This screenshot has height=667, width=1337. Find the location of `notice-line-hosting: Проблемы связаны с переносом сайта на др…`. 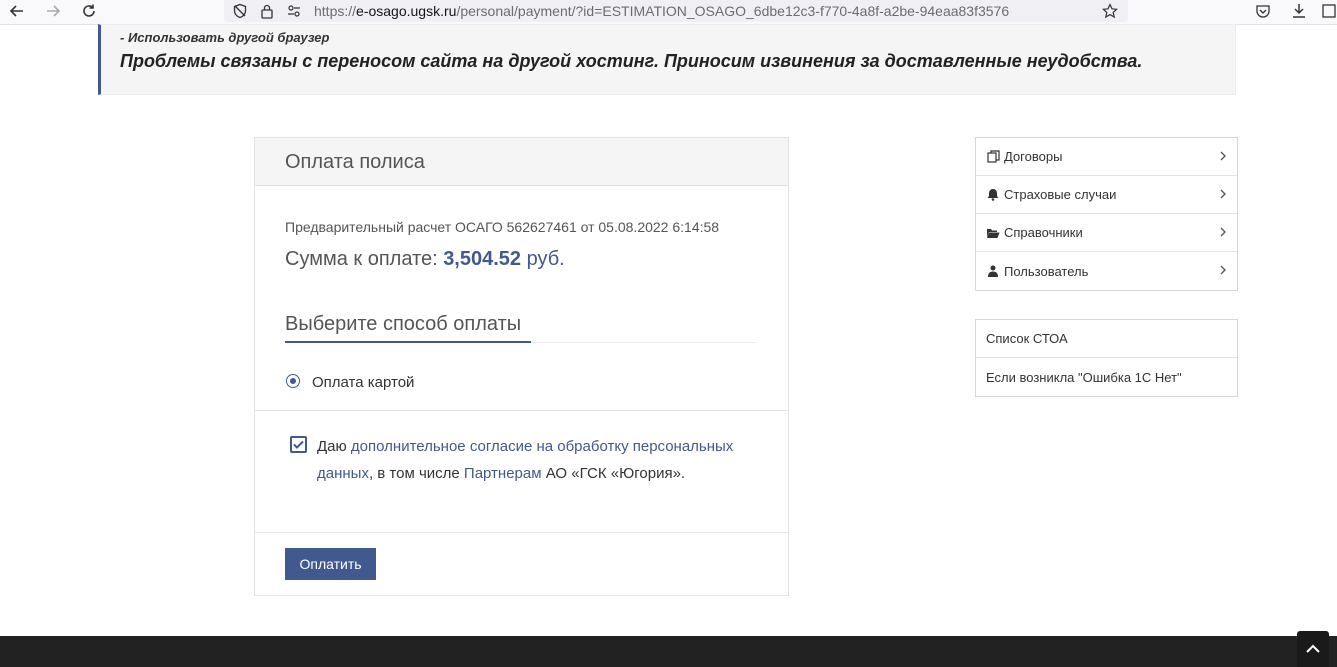

notice-line-hosting: Проблемы связаны с переносом сайта на др… is located at coordinates (631, 61).